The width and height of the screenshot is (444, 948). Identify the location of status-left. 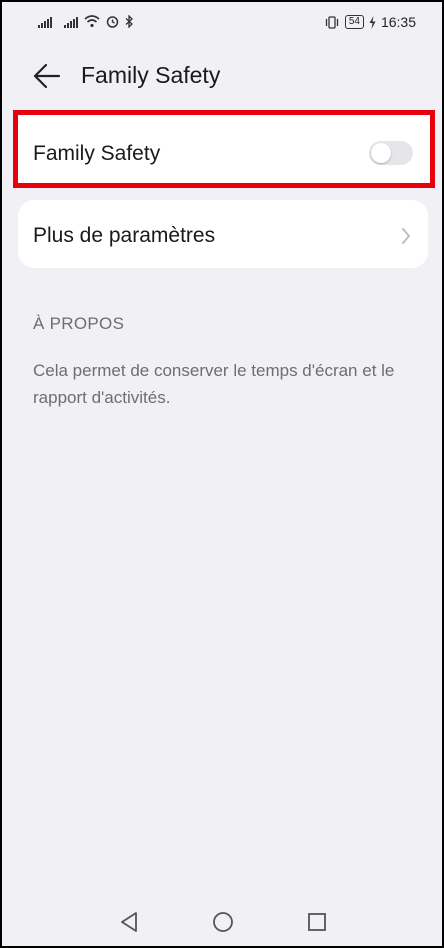
(86, 21).